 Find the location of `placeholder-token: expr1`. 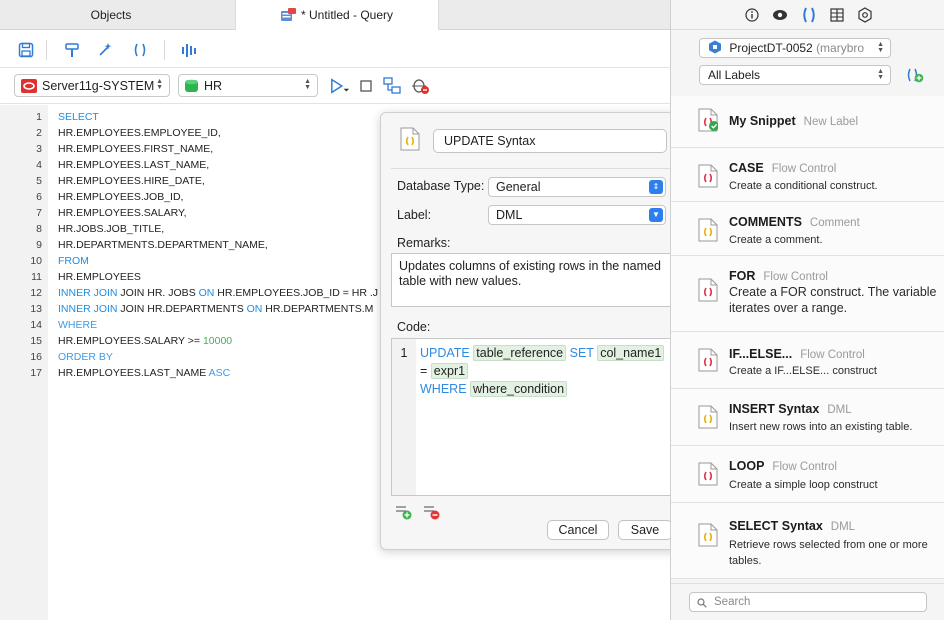

placeholder-token: expr1 is located at coordinates (449, 371).